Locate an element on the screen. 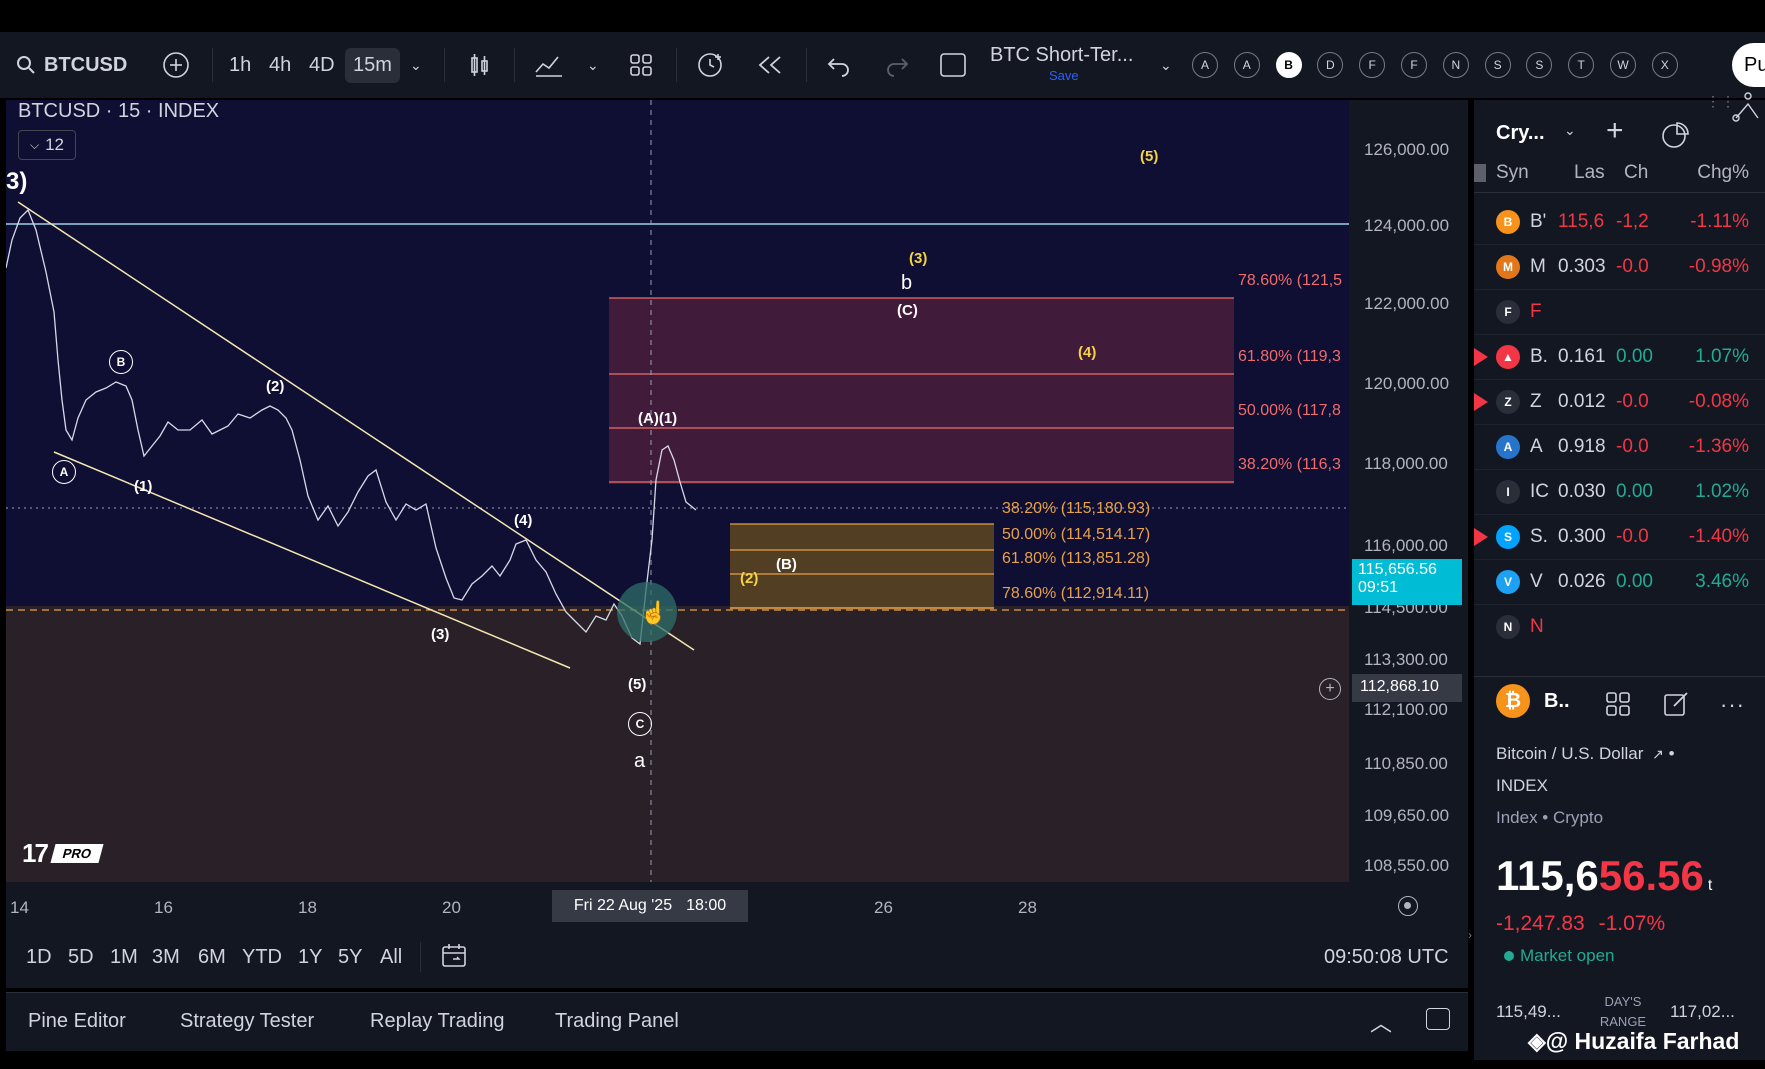 This screenshot has height=1069, width=1765. watchlist-row: M M 0.303 -0.0 -0.98% is located at coordinates (1619, 267).